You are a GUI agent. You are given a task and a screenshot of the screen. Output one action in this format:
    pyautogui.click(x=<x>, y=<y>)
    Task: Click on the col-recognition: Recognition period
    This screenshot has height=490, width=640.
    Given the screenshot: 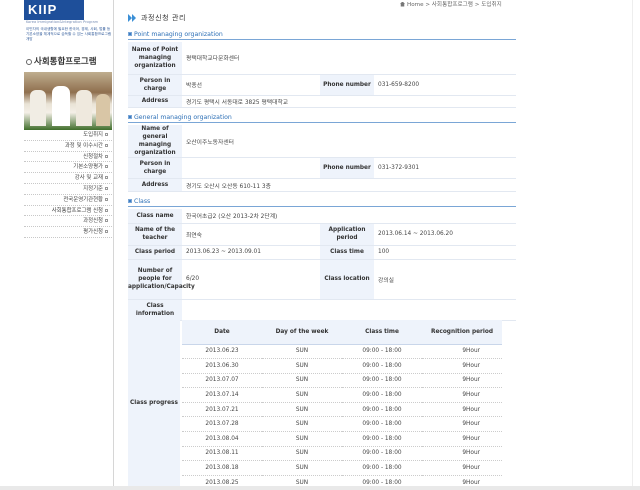 What is the action you would take?
    pyautogui.click(x=462, y=332)
    